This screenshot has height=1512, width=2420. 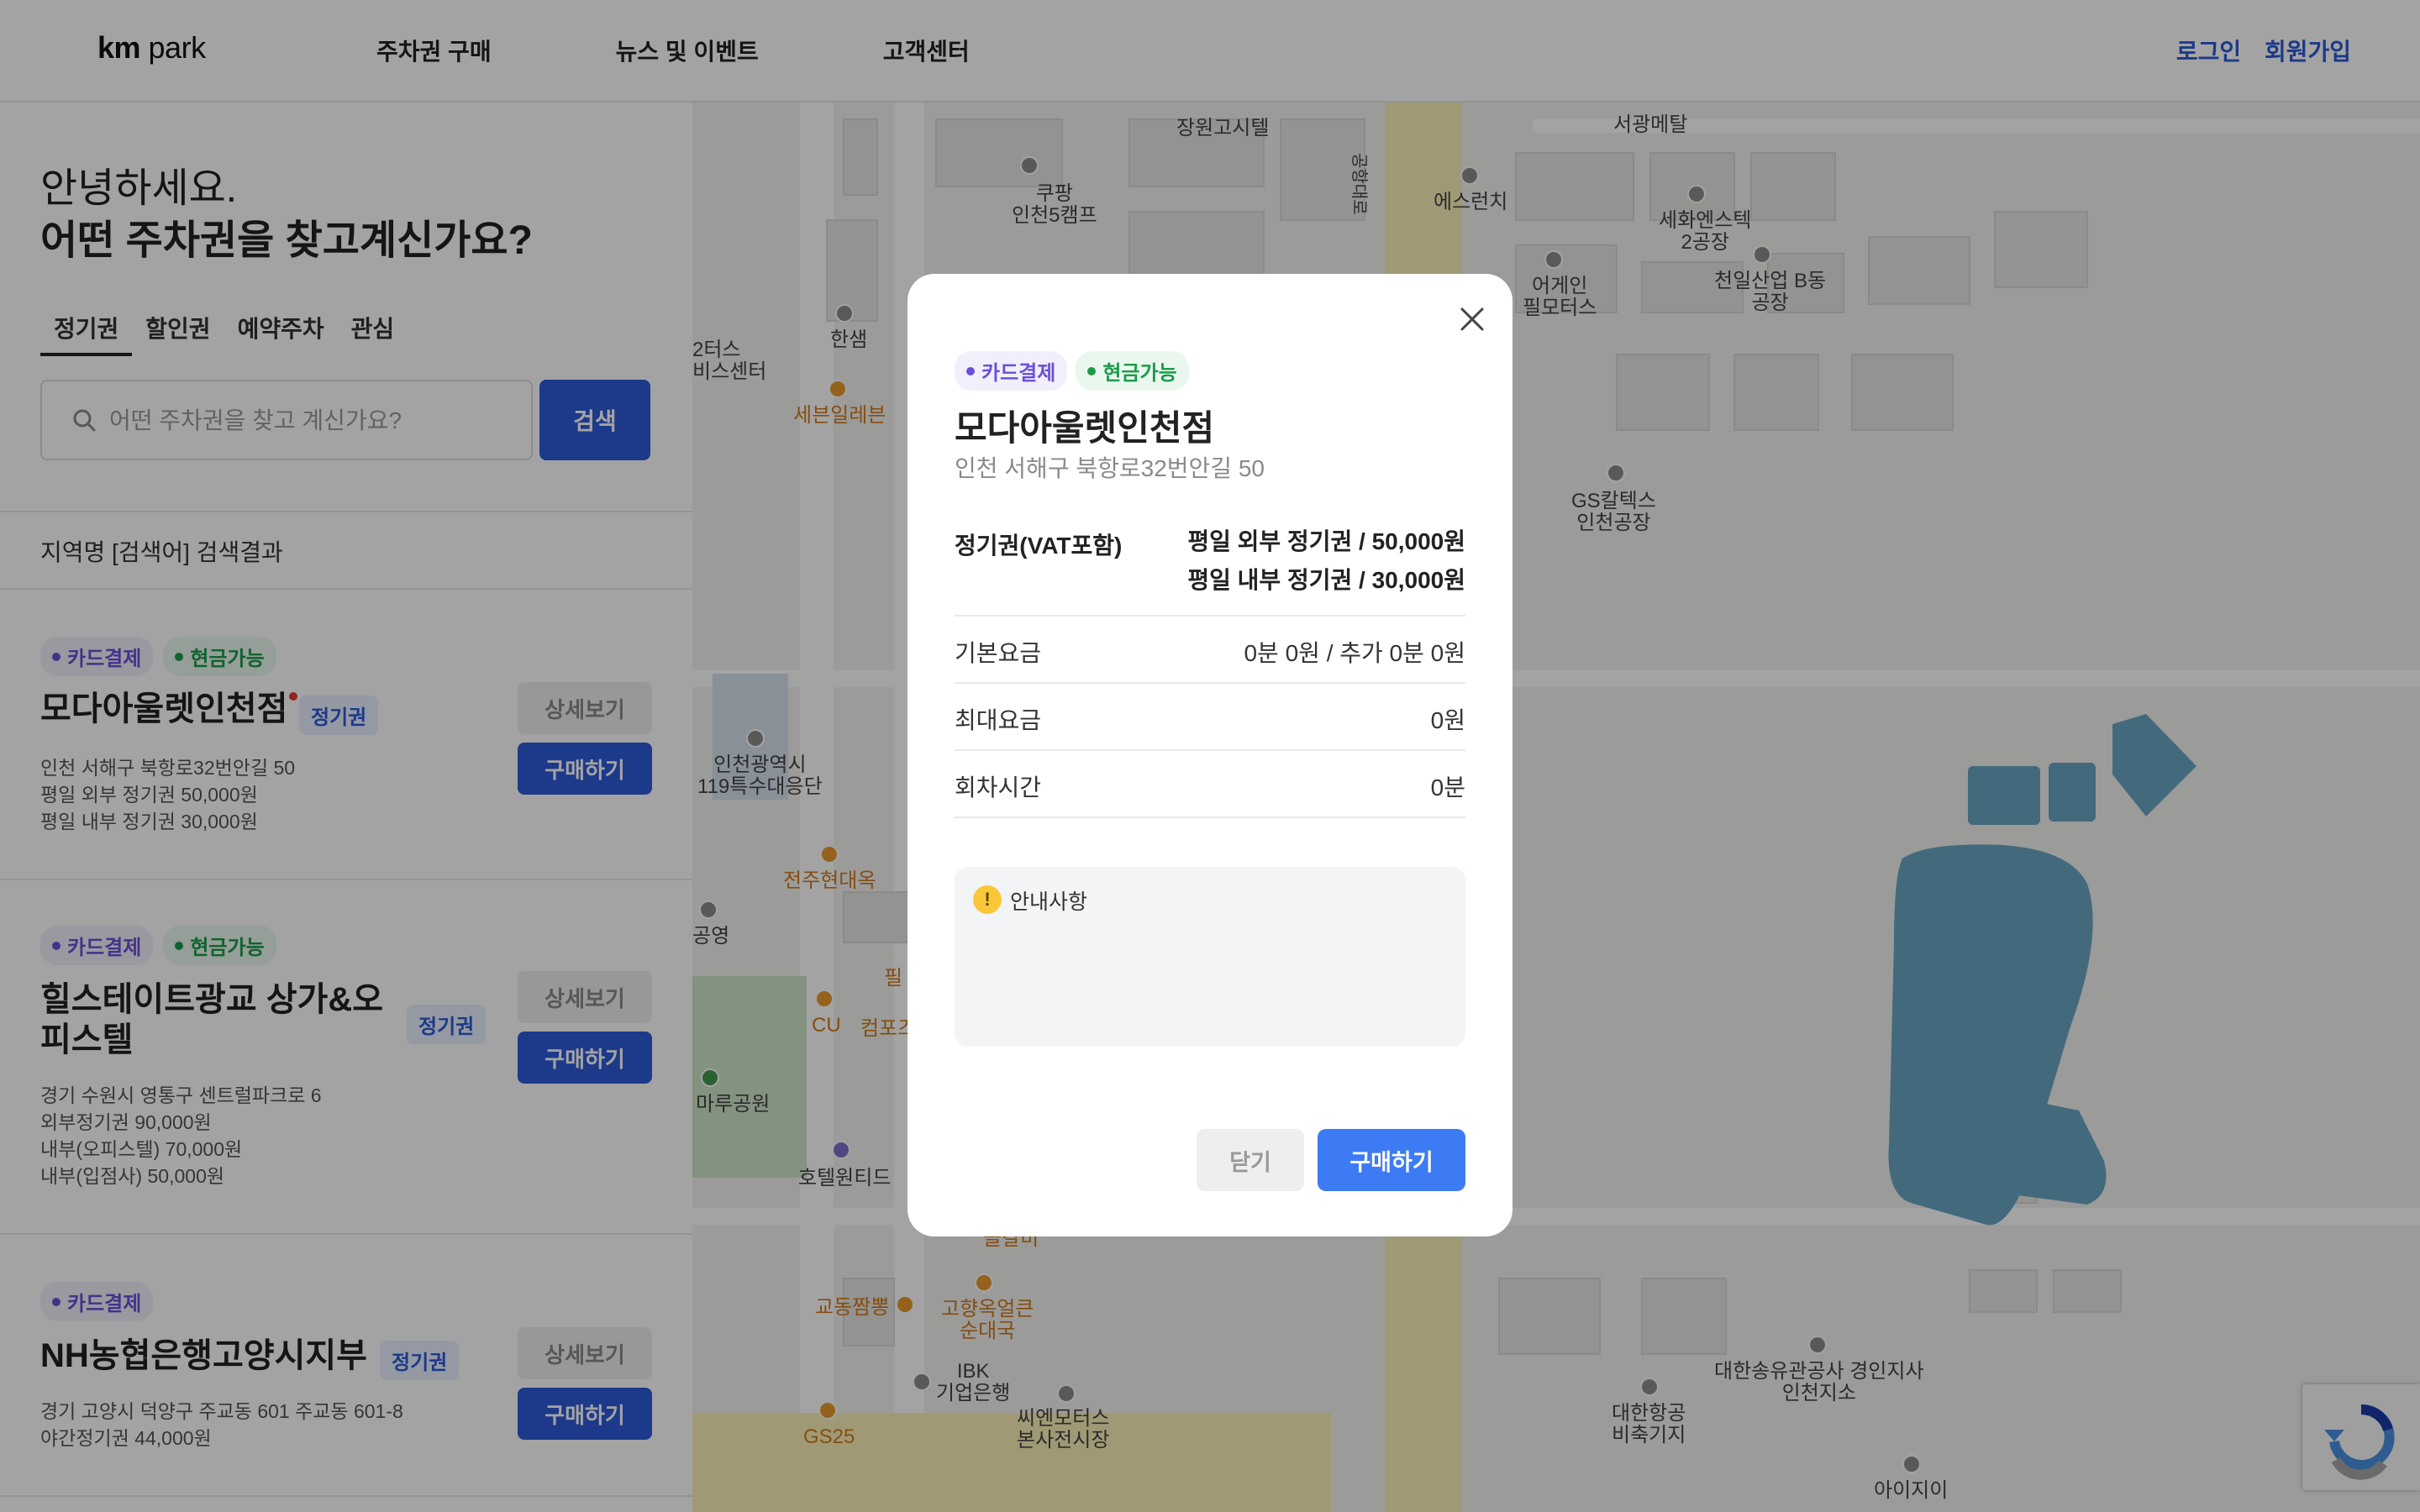 I want to click on fee-value: 평일 외부 정기권 / 50,000원 평일 내부 정기권 / 30,000원, so click(x=1326, y=560).